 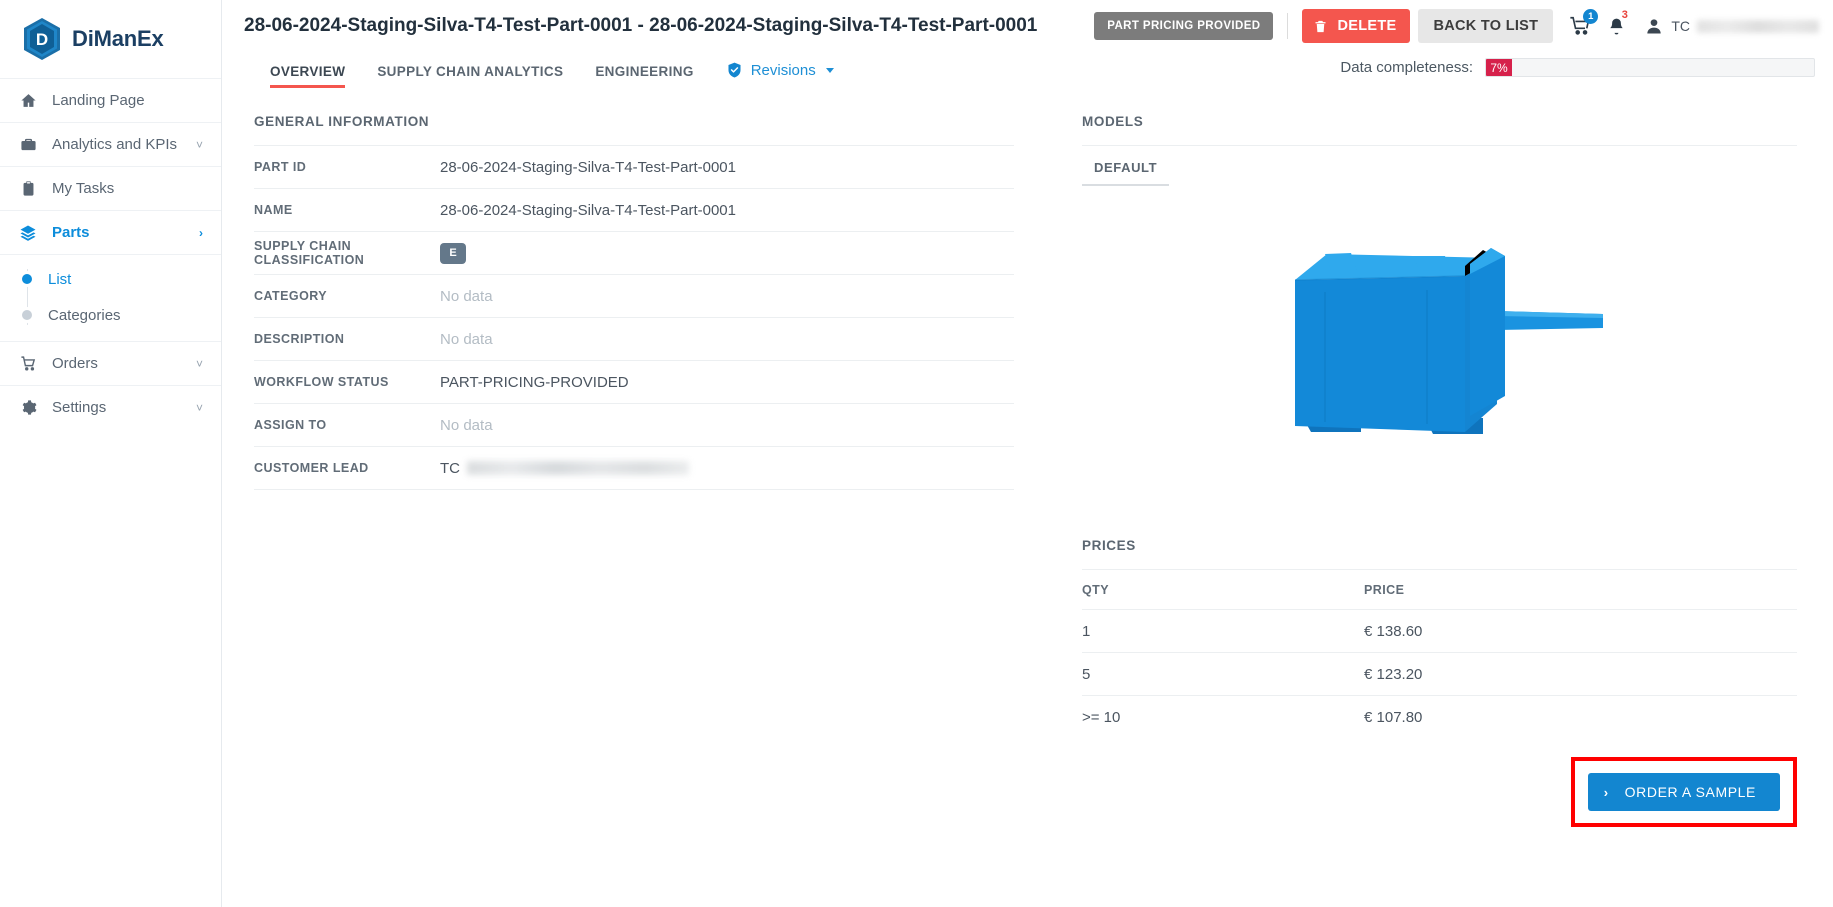 I want to click on prices-title: PRICES, so click(x=1109, y=545).